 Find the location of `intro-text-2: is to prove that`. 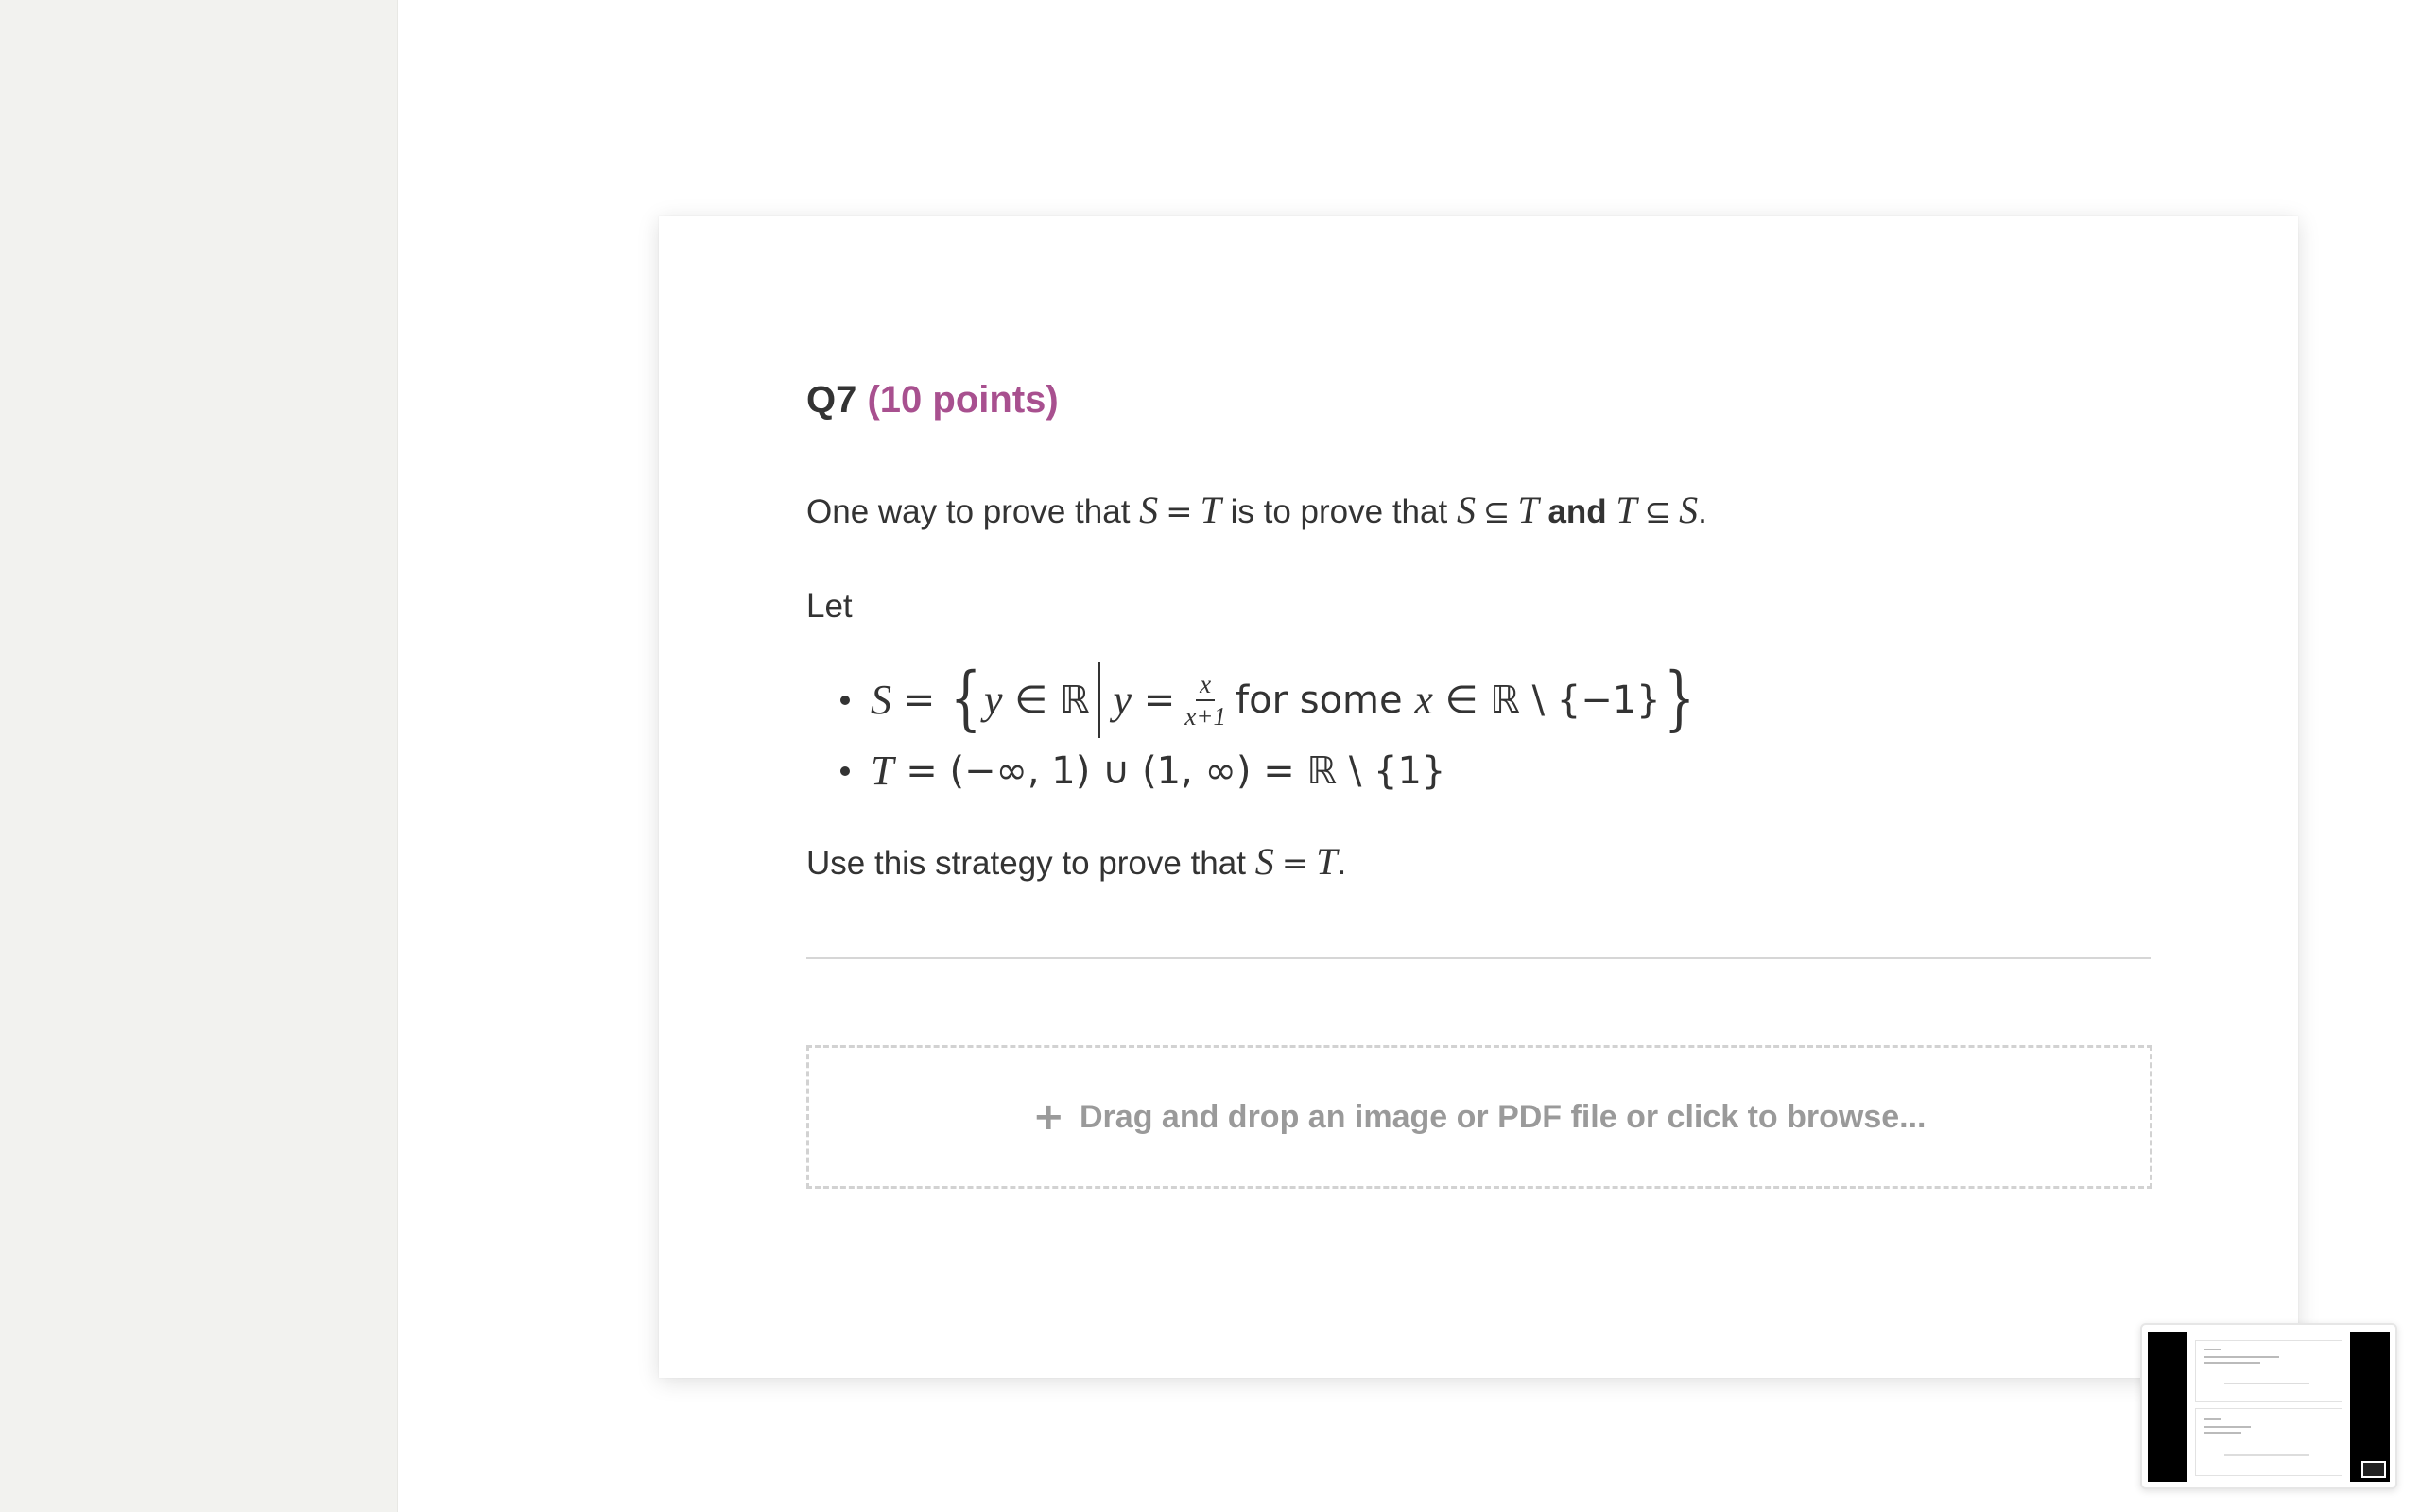

intro-text-2: is to prove that is located at coordinates (1339, 511).